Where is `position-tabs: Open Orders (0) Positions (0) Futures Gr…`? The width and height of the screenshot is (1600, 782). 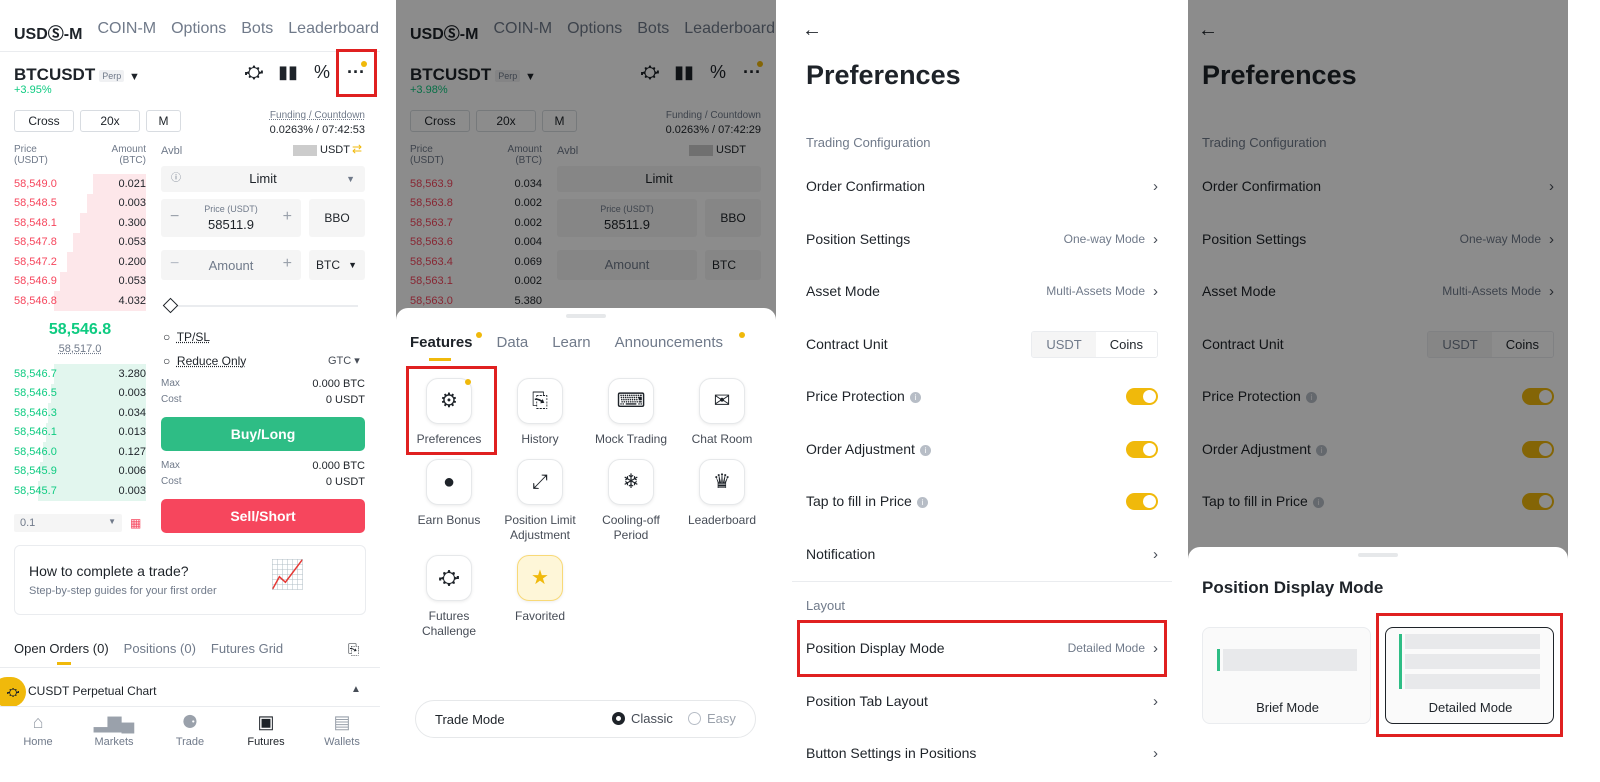 position-tabs: Open Orders (0) Positions (0) Futures Gr… is located at coordinates (148, 648).